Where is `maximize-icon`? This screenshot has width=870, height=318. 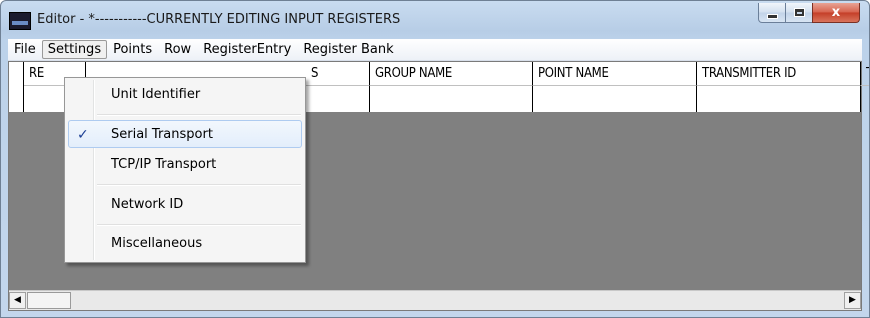 maximize-icon is located at coordinates (799, 12).